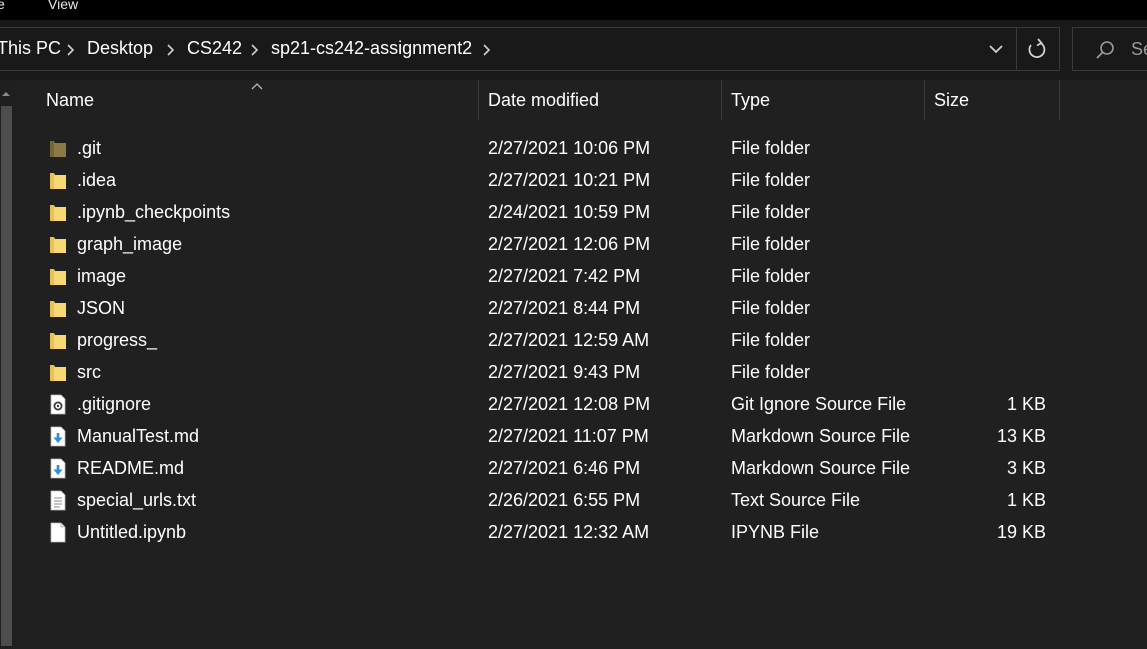  Describe the element at coordinates (775, 532) in the screenshot. I see `file-type: IPYNB File` at that location.